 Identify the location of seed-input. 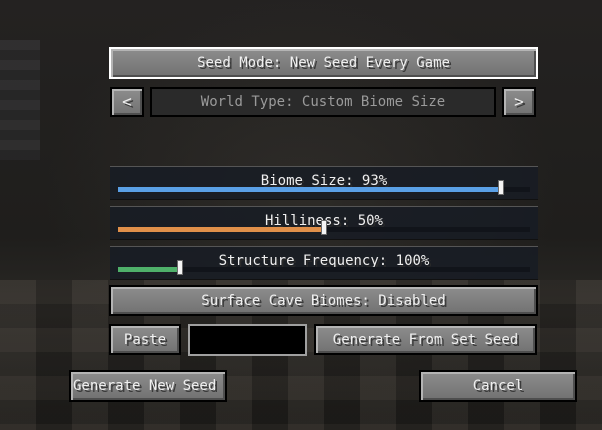
(247, 340).